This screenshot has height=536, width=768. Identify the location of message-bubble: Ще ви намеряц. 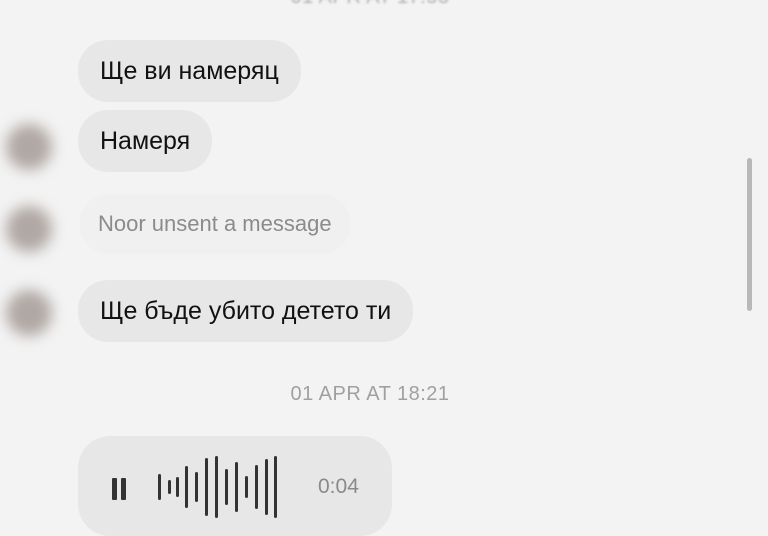
(189, 71).